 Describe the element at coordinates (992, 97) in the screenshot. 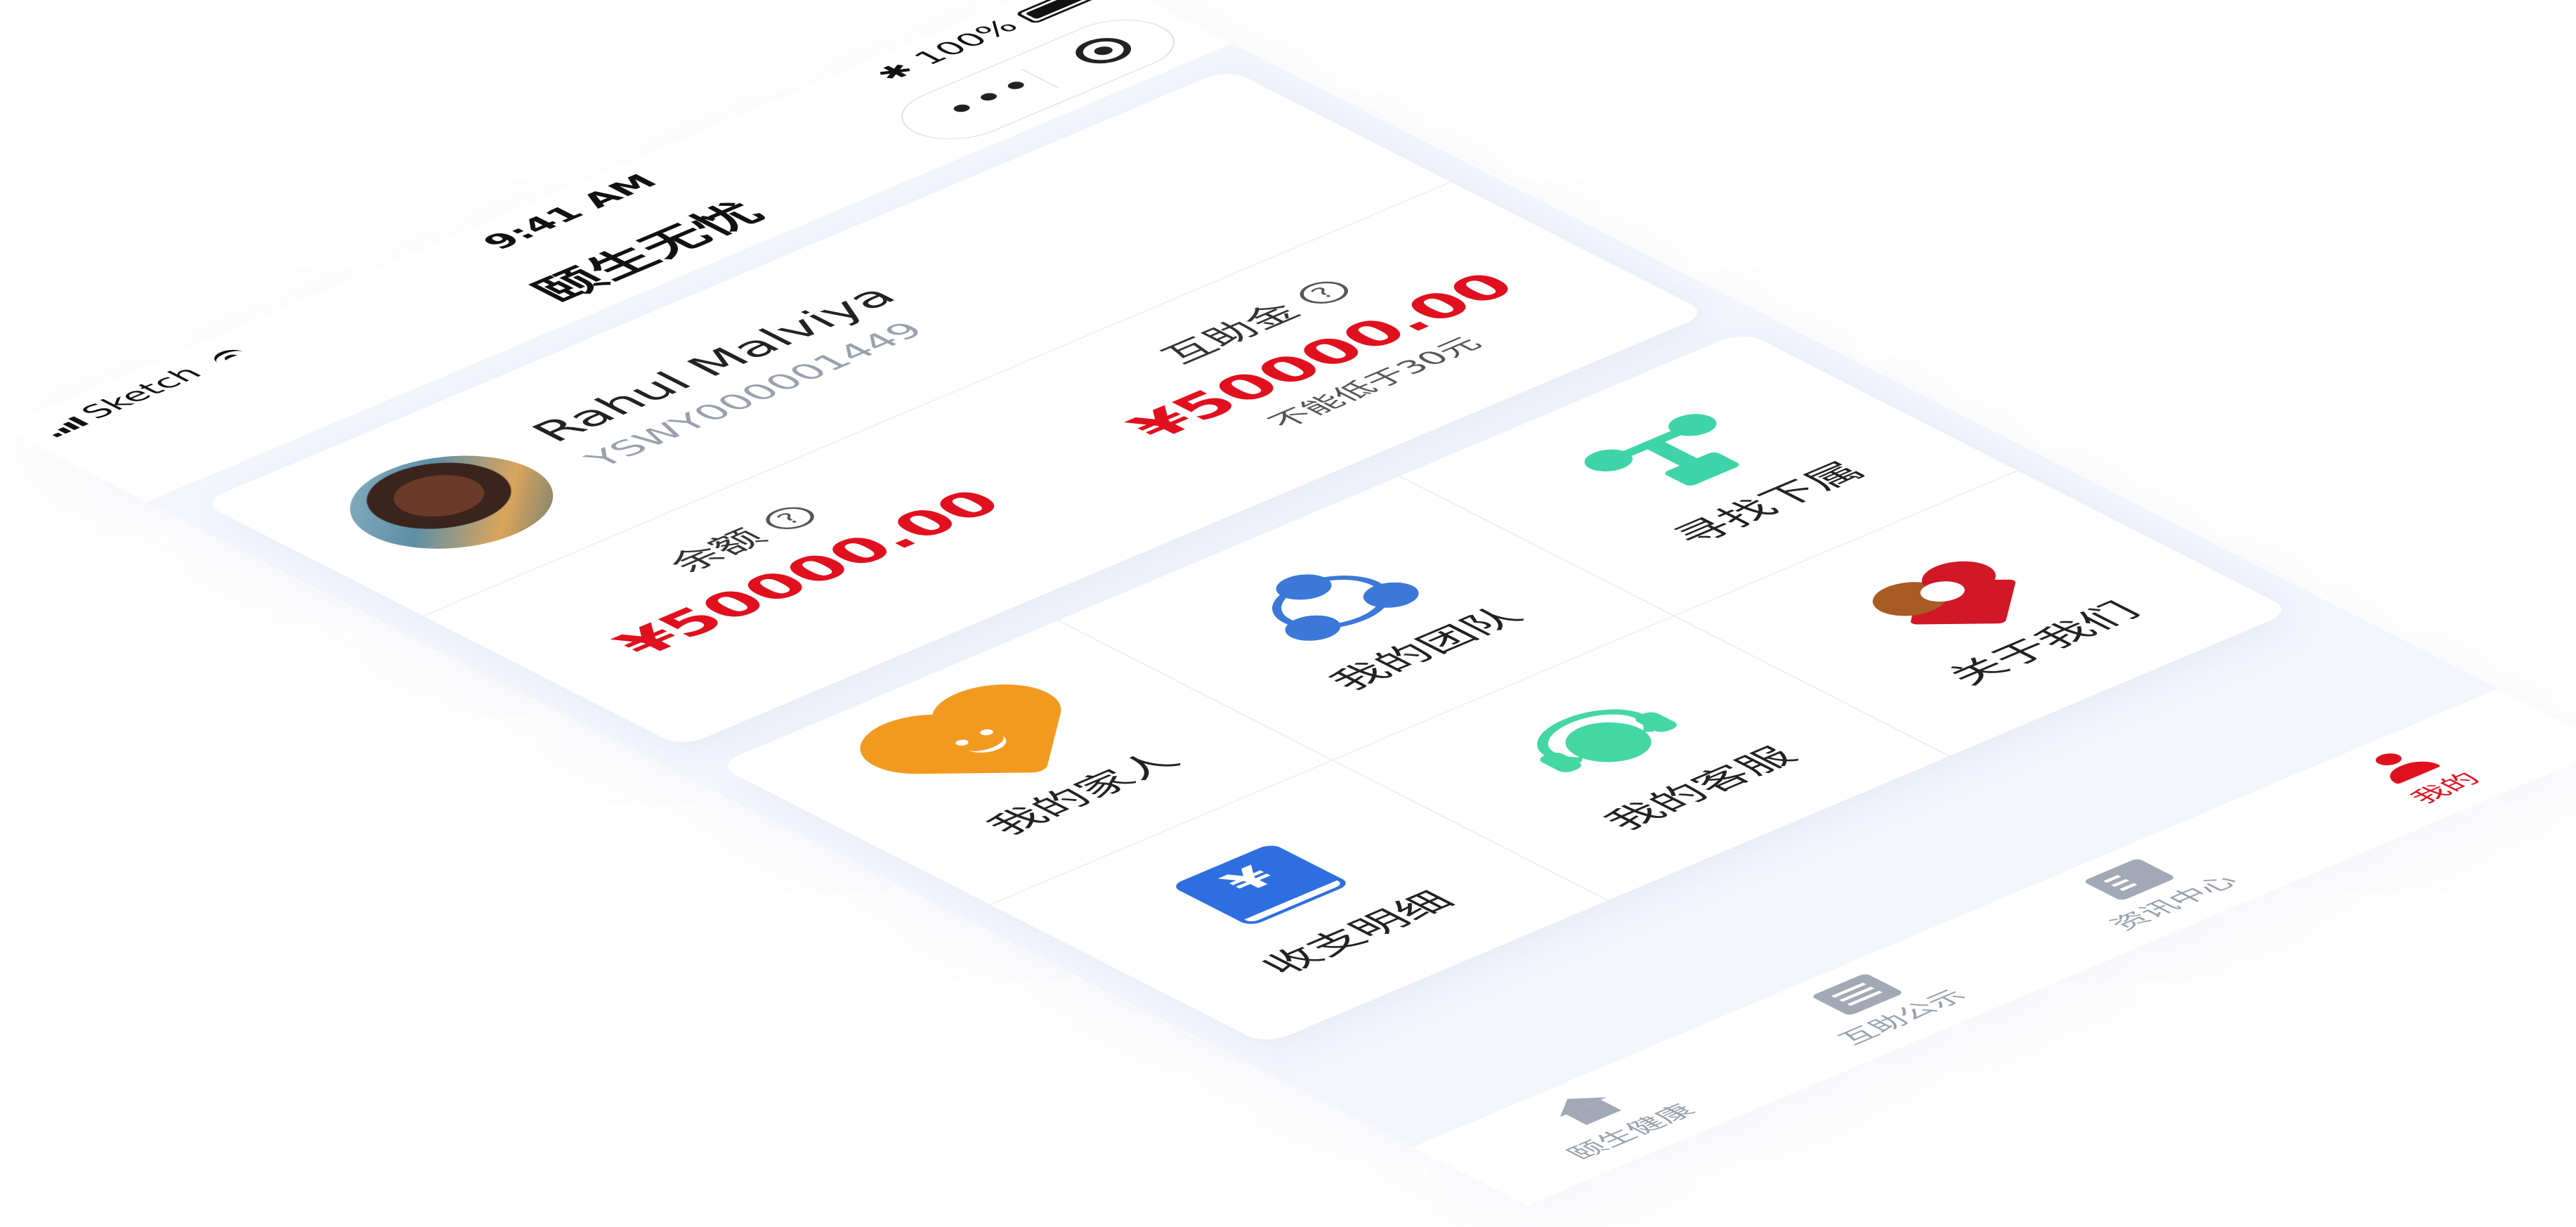

I see `more-dots-icon: •••` at that location.